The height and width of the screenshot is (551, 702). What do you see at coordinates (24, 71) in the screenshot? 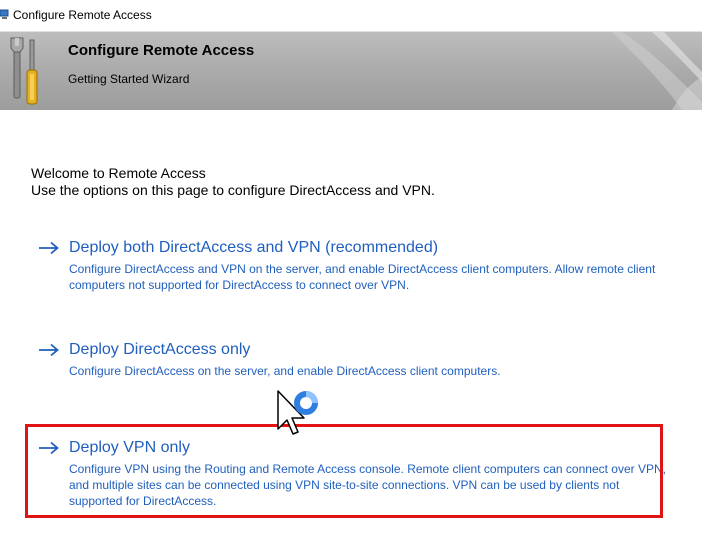
I see `tools-icon` at bounding box center [24, 71].